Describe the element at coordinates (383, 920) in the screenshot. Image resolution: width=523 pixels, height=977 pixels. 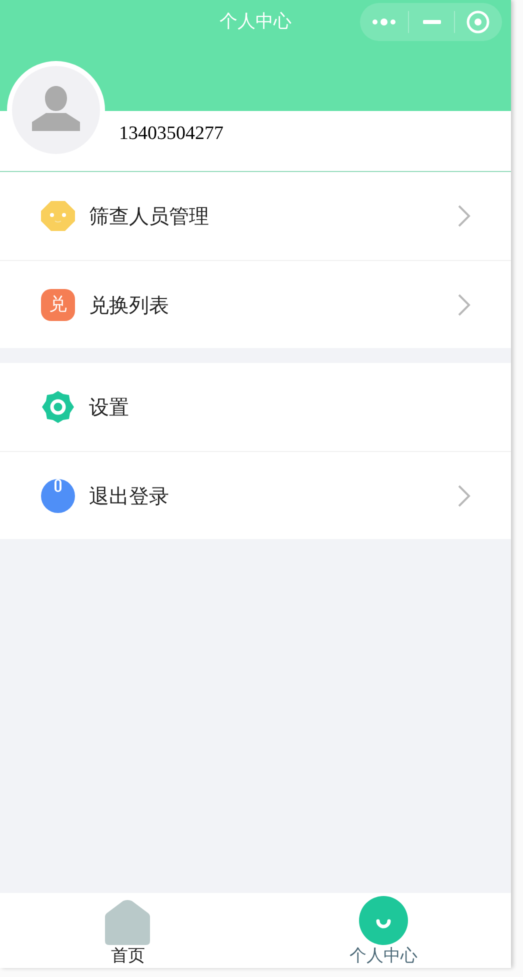
I see `smile-icon` at that location.